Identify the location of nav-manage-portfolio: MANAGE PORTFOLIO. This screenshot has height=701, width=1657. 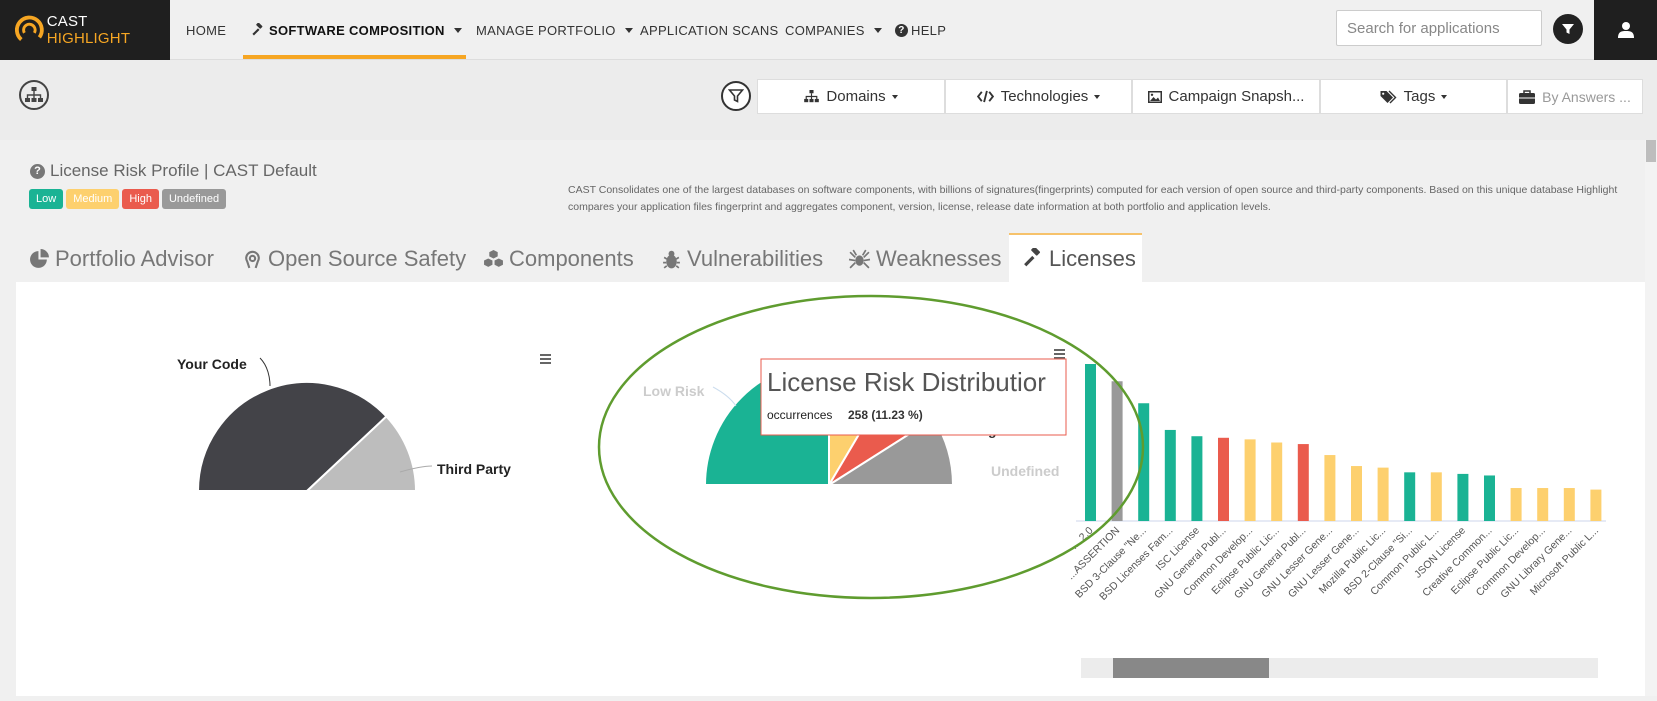
(554, 30).